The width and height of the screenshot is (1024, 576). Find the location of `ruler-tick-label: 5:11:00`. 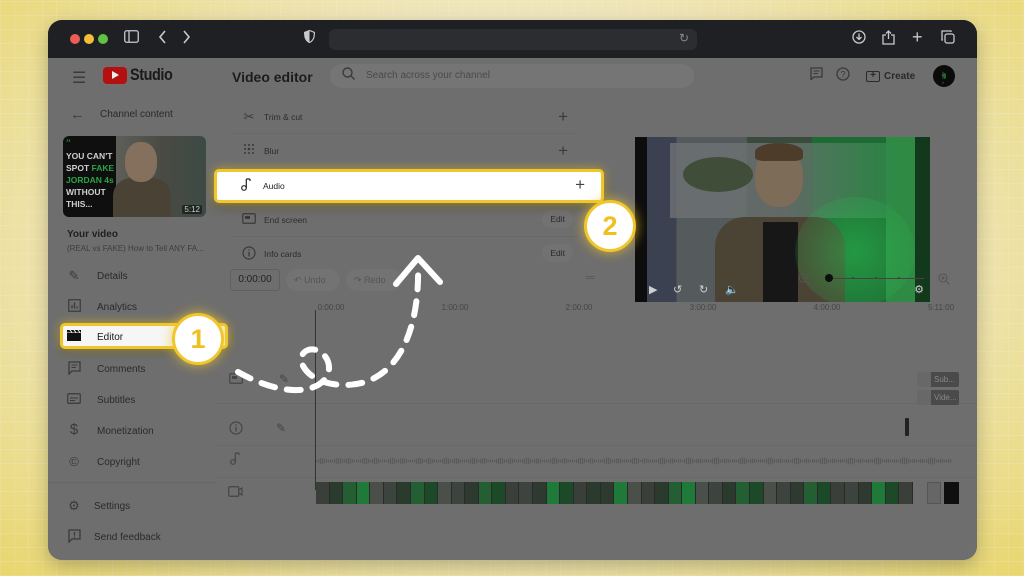

ruler-tick-label: 5:11:00 is located at coordinates (941, 307).